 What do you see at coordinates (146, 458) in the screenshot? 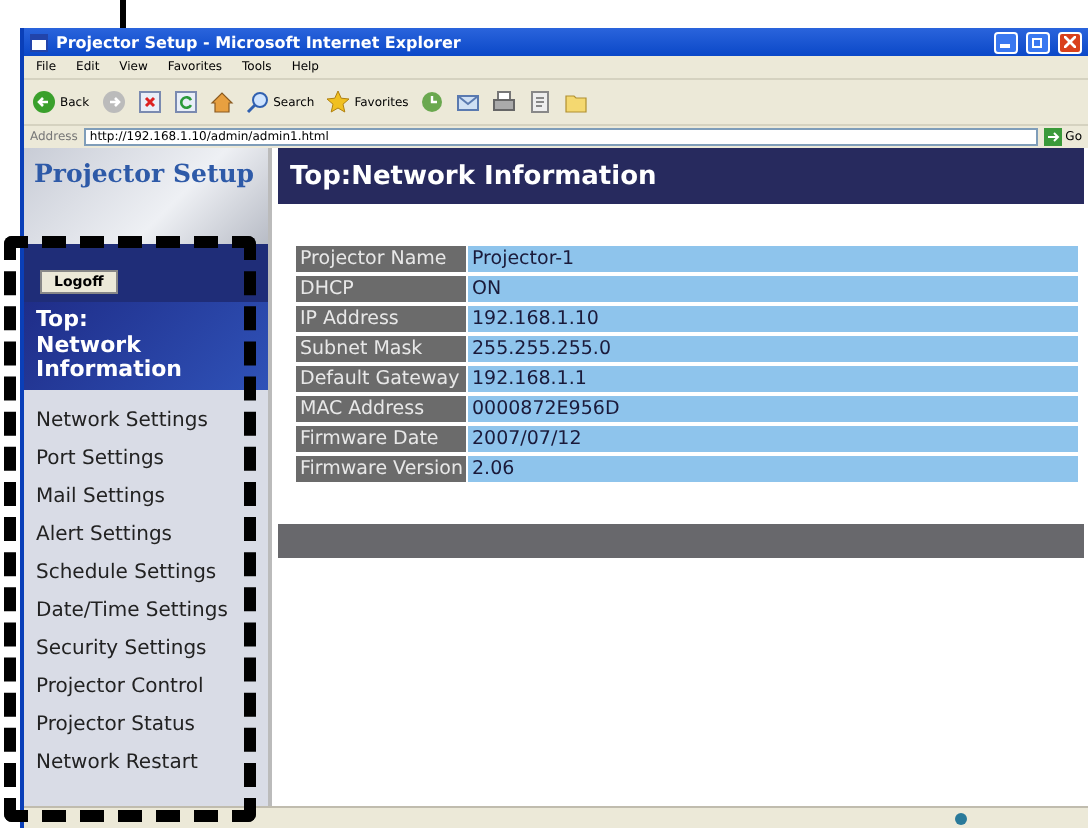
I see `sidebar-item: Port Settings` at bounding box center [146, 458].